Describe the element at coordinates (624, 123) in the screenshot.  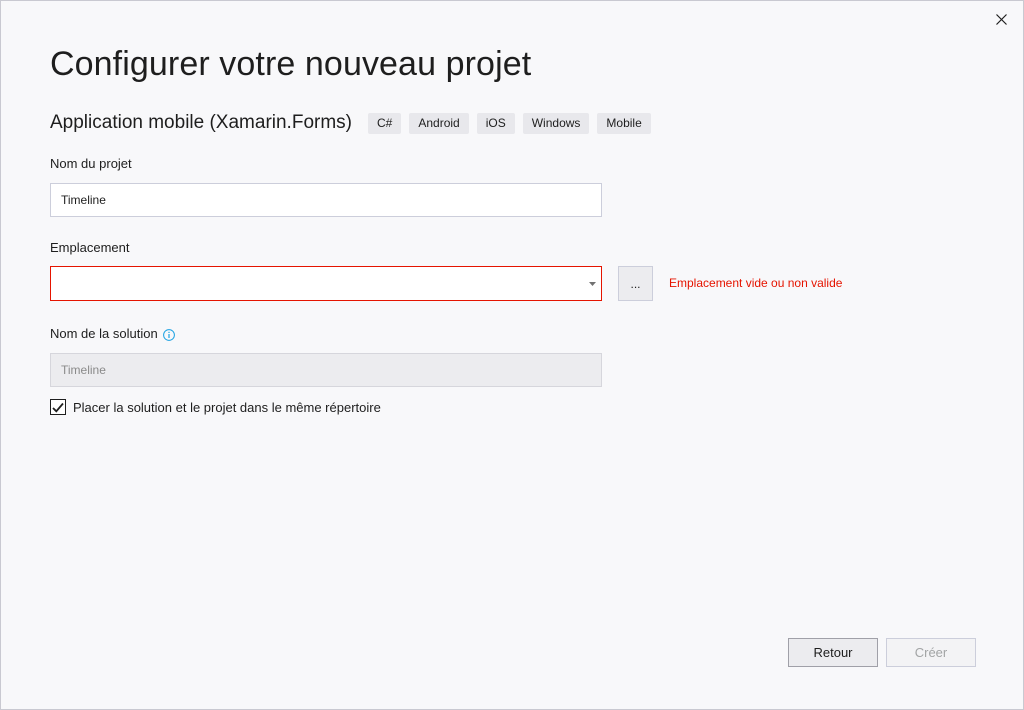
I see `tag-mobile: Mobile` at that location.